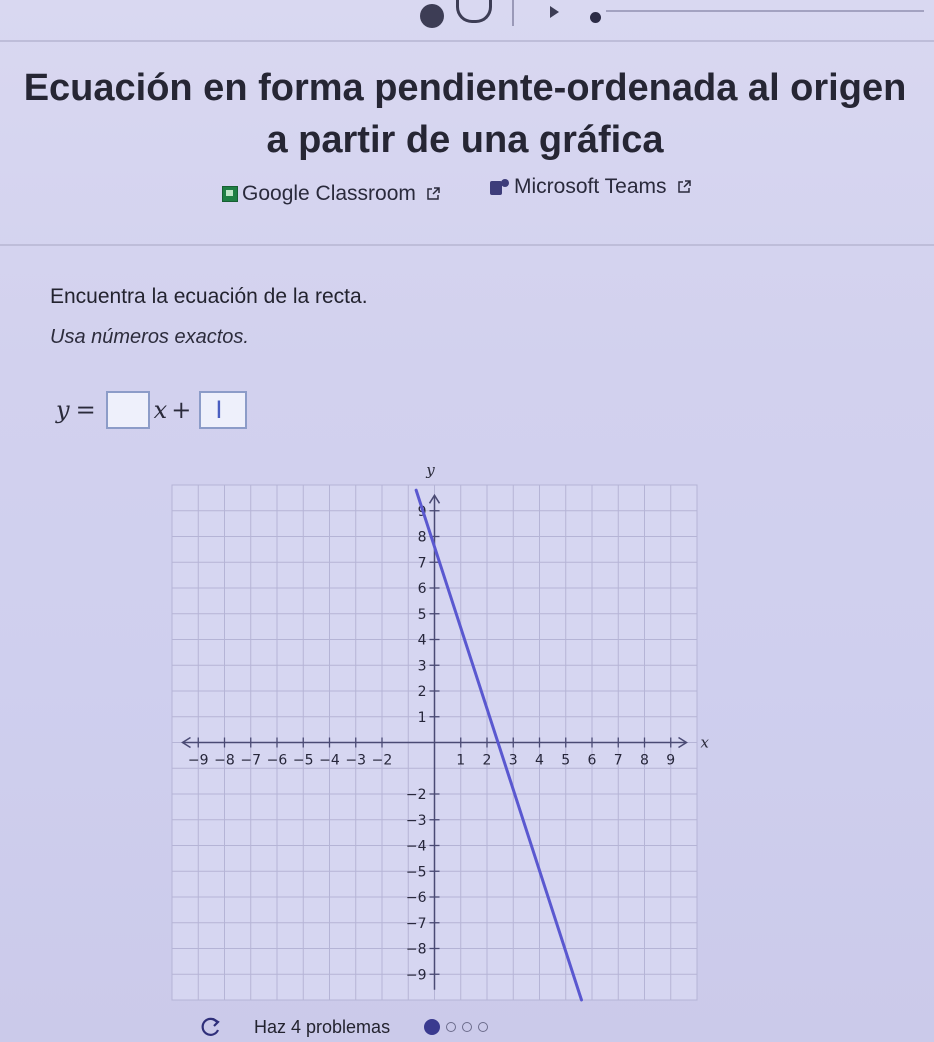 The height and width of the screenshot is (1042, 934). I want to click on problem-count-label: Haz 4 problemas, so click(322, 1026).